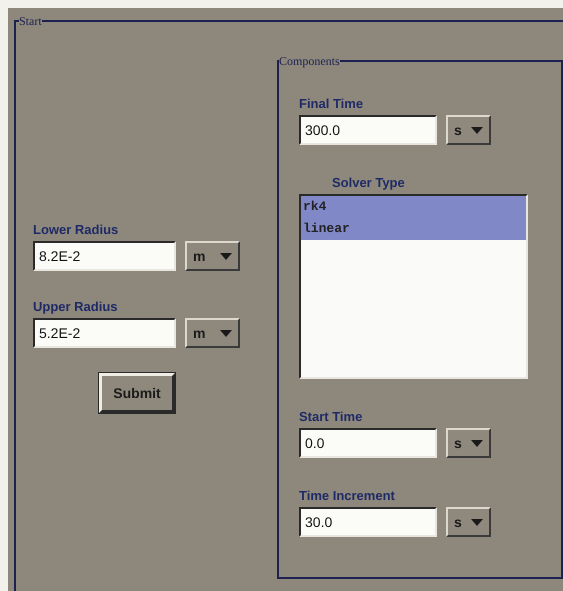  What do you see at coordinates (137, 393) in the screenshot?
I see `submit-button: Submit` at bounding box center [137, 393].